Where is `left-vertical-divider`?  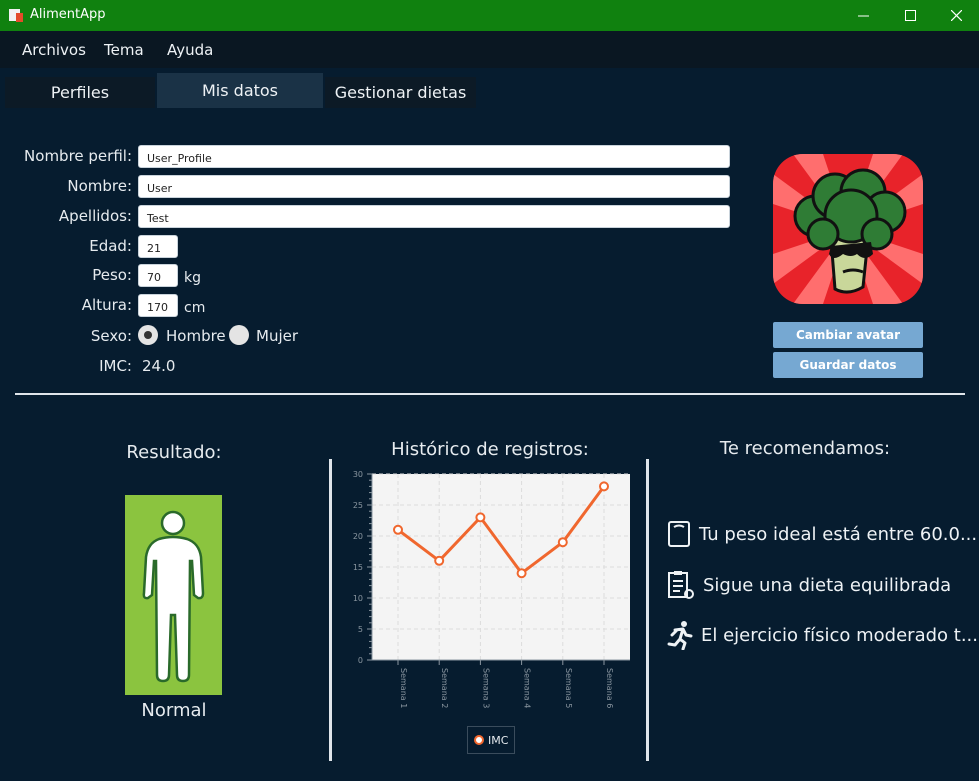
left-vertical-divider is located at coordinates (330, 610).